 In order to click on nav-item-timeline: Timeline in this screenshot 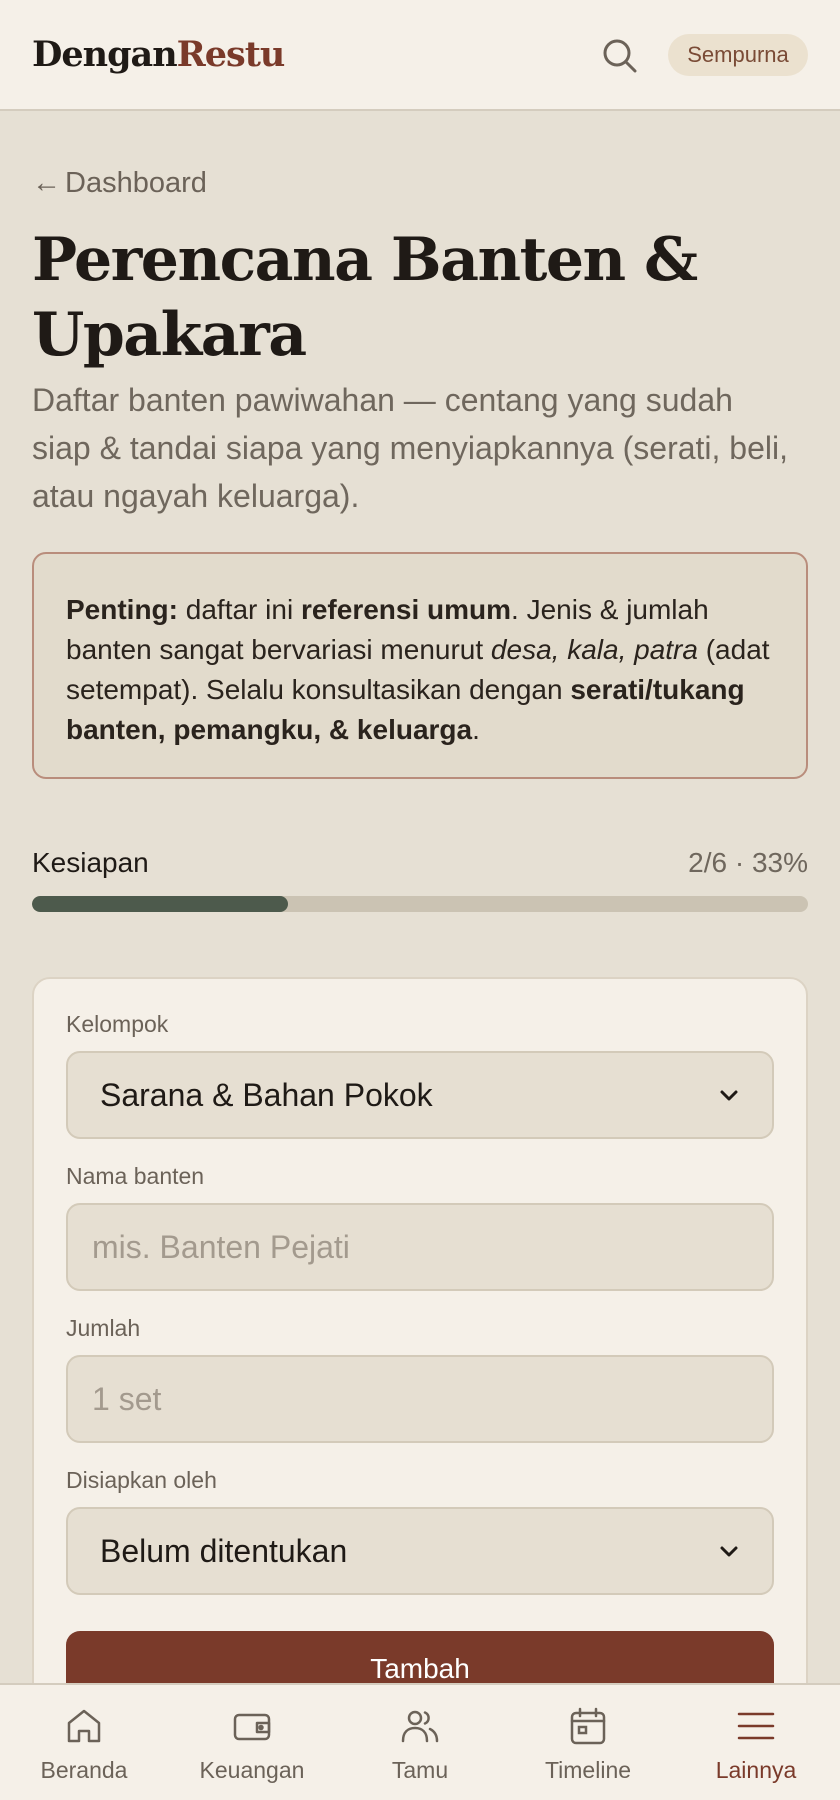, I will do `click(588, 1742)`.